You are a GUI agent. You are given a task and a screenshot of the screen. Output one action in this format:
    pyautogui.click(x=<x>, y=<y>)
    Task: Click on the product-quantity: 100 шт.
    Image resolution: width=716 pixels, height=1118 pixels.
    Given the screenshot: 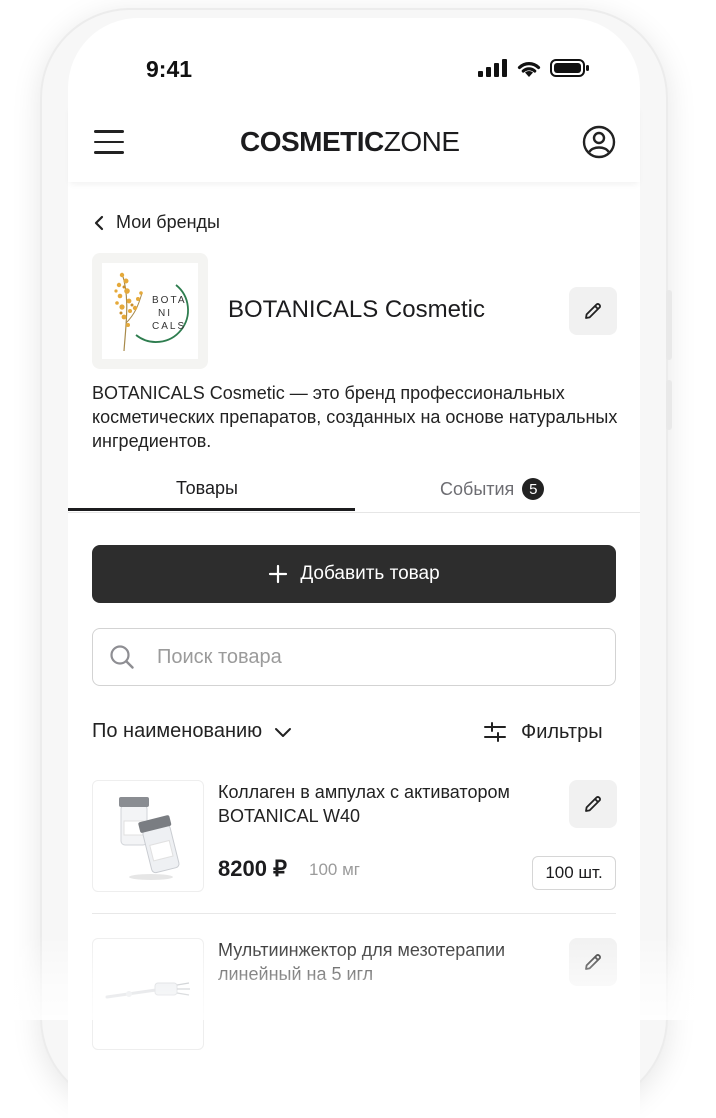 What is the action you would take?
    pyautogui.click(x=574, y=873)
    